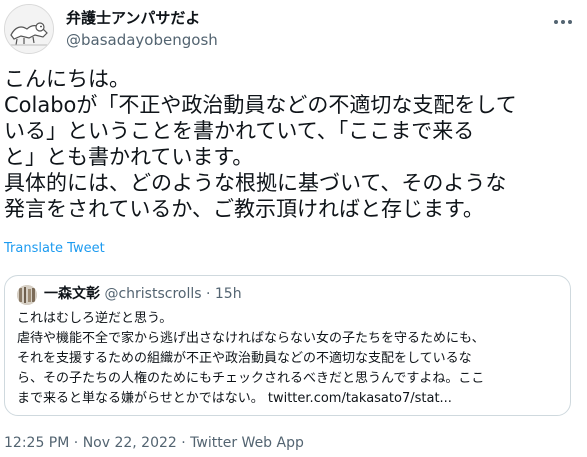  I want to click on quoted-author-name: 一森文彰, so click(72, 294).